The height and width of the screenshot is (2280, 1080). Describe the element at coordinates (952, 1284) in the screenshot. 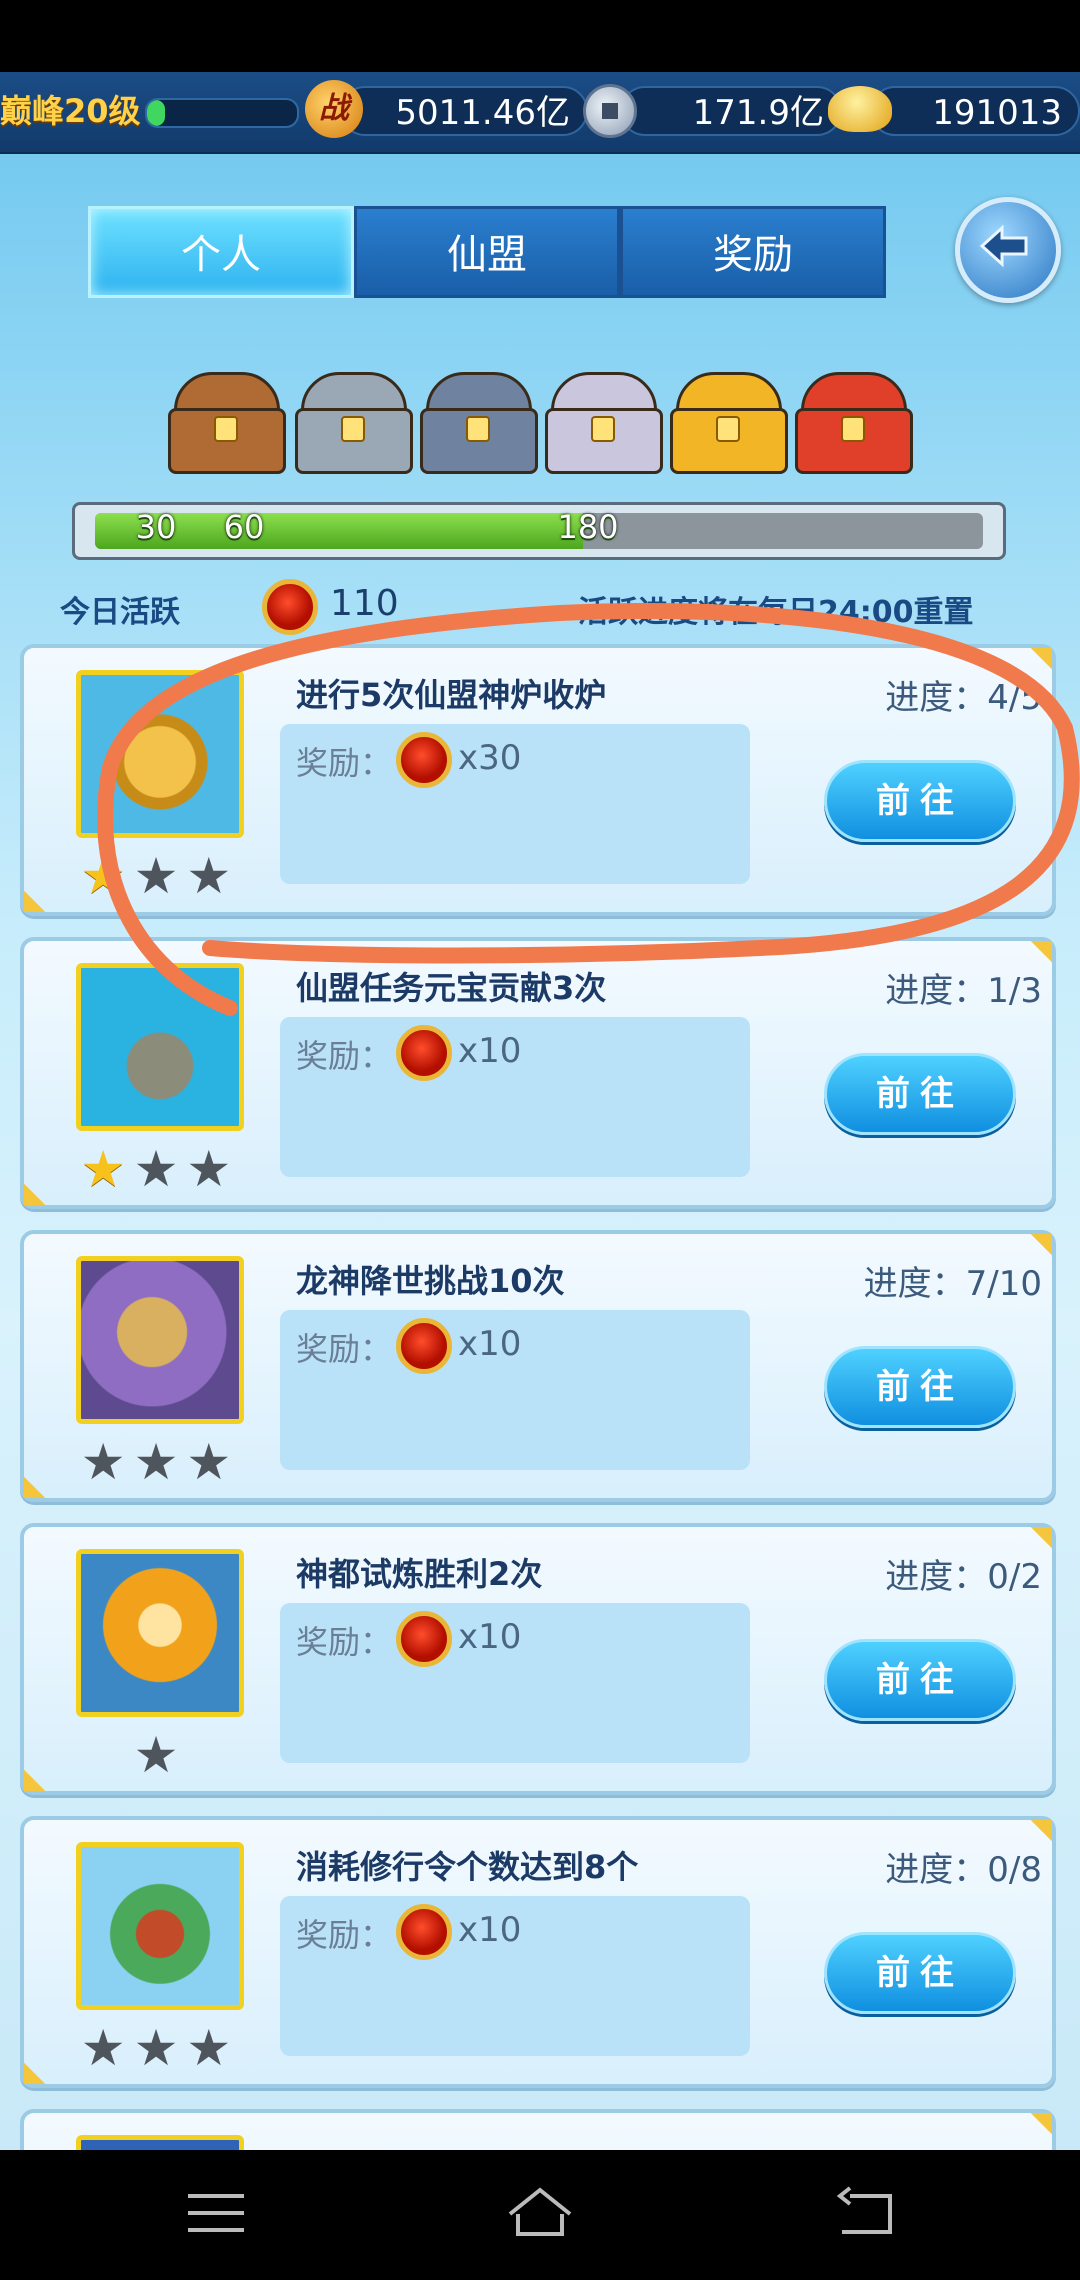

I see `task-progress: 进度：7/10` at that location.